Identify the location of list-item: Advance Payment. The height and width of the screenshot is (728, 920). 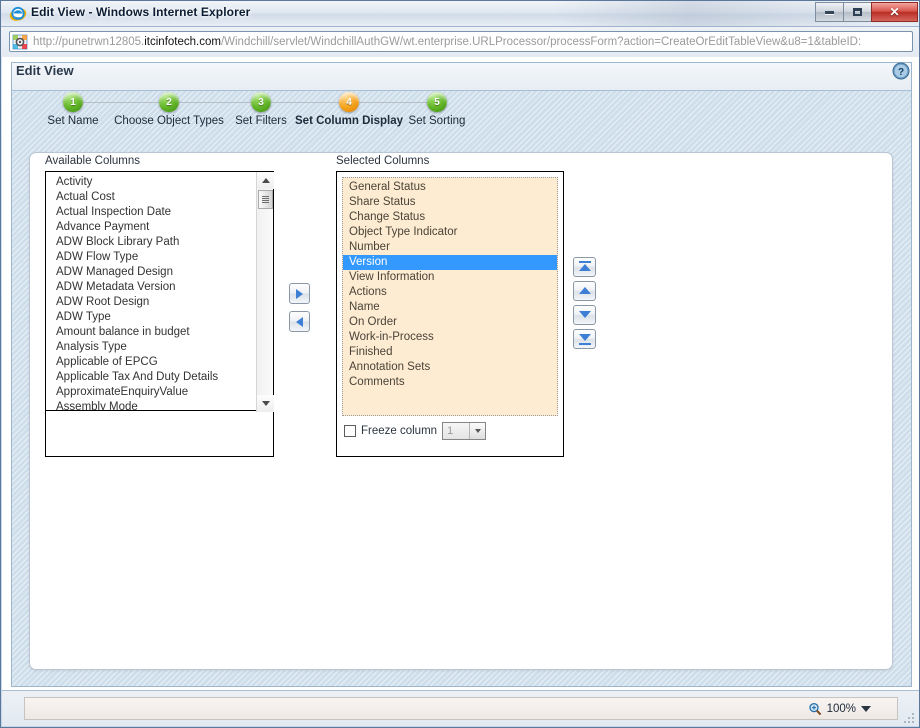
(152, 227).